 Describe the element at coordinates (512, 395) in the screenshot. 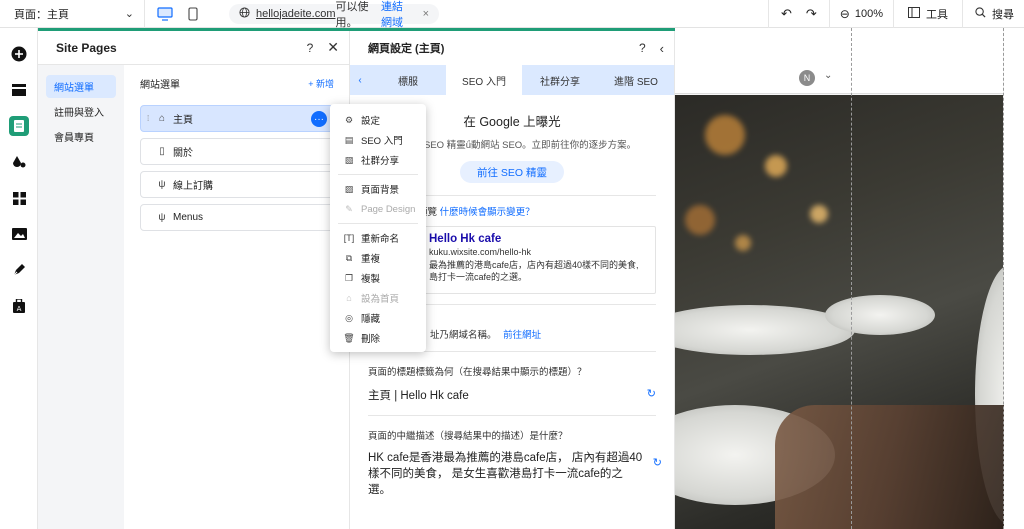

I see `title-tag-field: 主頁 | Hello Hk cafe ↻` at that location.